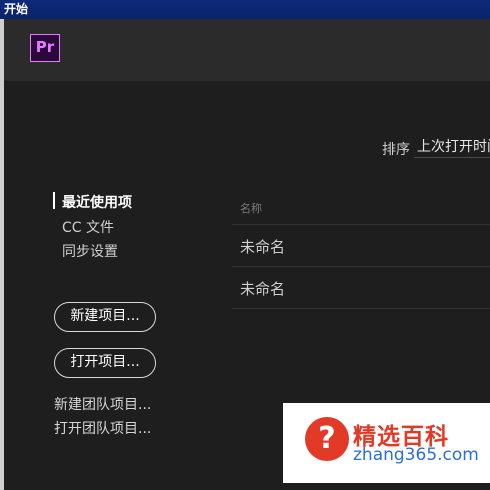 The width and height of the screenshot is (490, 490). Describe the element at coordinates (251, 208) in the screenshot. I see `column-header-name: 名称` at that location.